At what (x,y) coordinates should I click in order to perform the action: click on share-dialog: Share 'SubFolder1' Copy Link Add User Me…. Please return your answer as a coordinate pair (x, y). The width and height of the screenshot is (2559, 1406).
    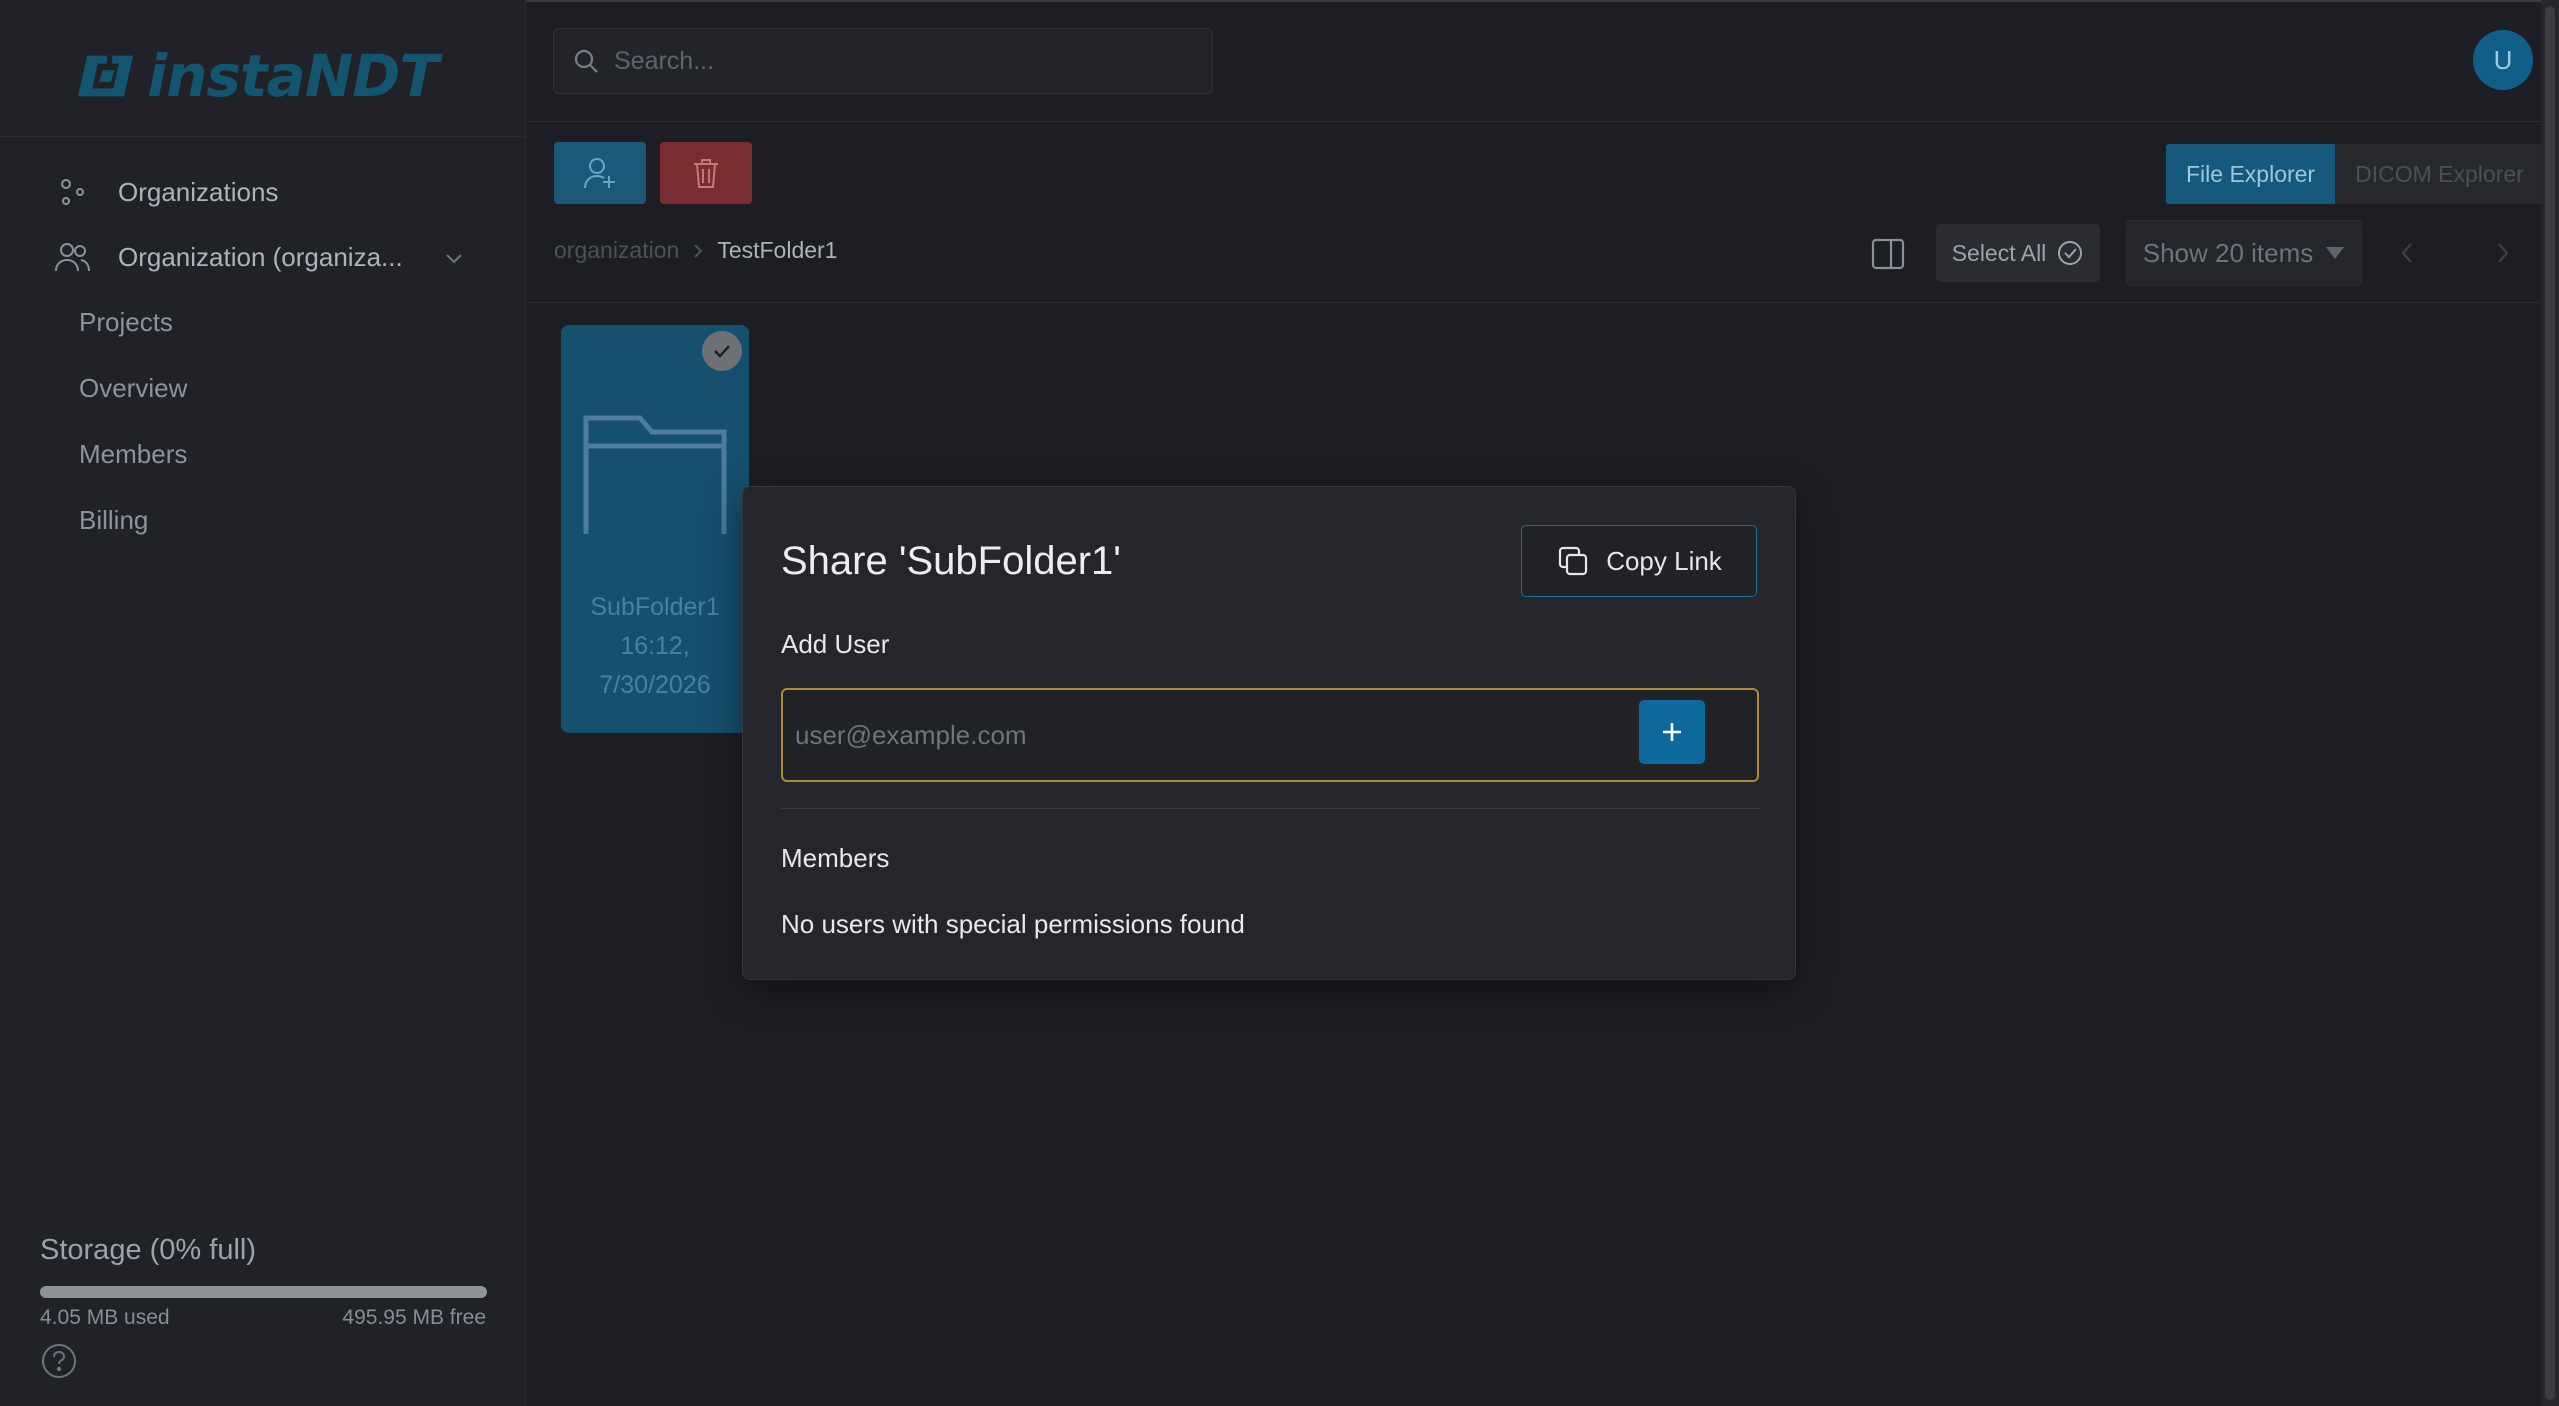
    Looking at the image, I should click on (1269, 733).